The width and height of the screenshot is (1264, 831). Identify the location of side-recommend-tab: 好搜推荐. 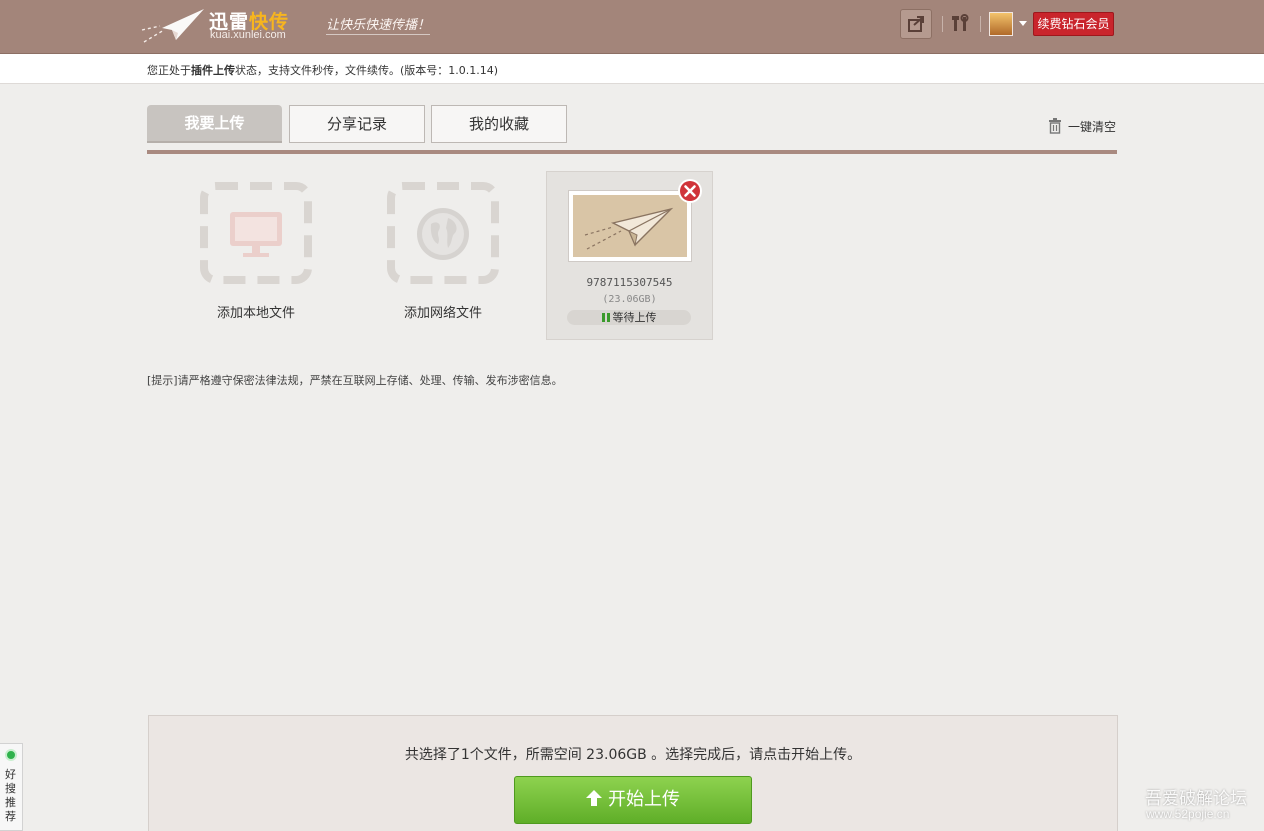
(11, 787).